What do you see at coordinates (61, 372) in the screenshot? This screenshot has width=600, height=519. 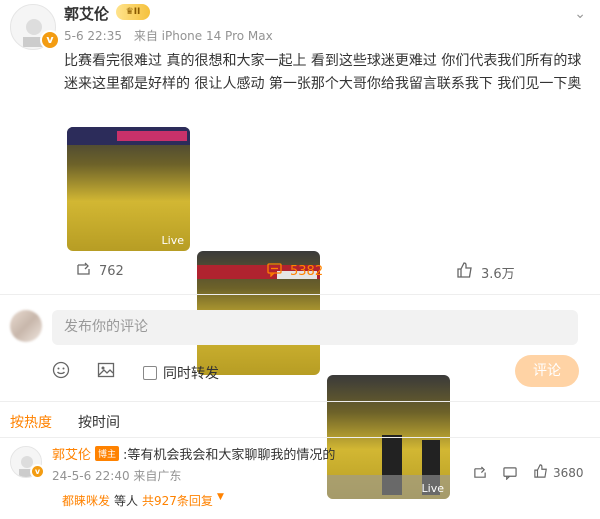 I see `emoji-icon` at bounding box center [61, 372].